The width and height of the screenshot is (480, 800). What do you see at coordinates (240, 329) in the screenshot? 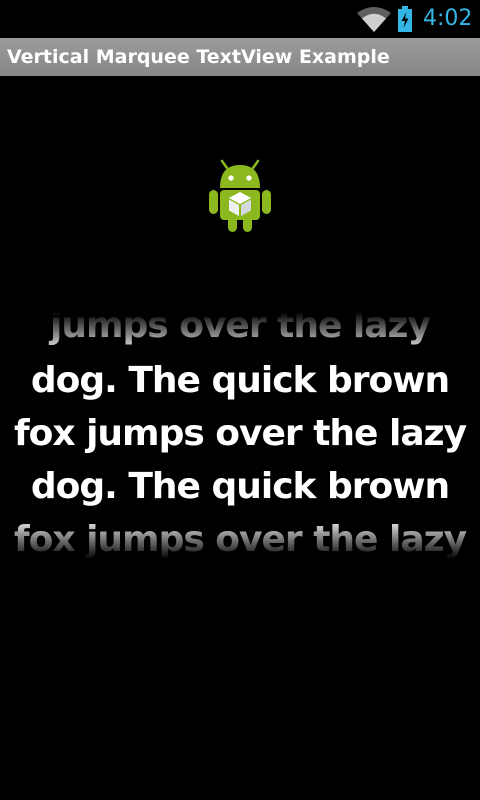
I see `marquee-line: jumps over the lazy` at bounding box center [240, 329].